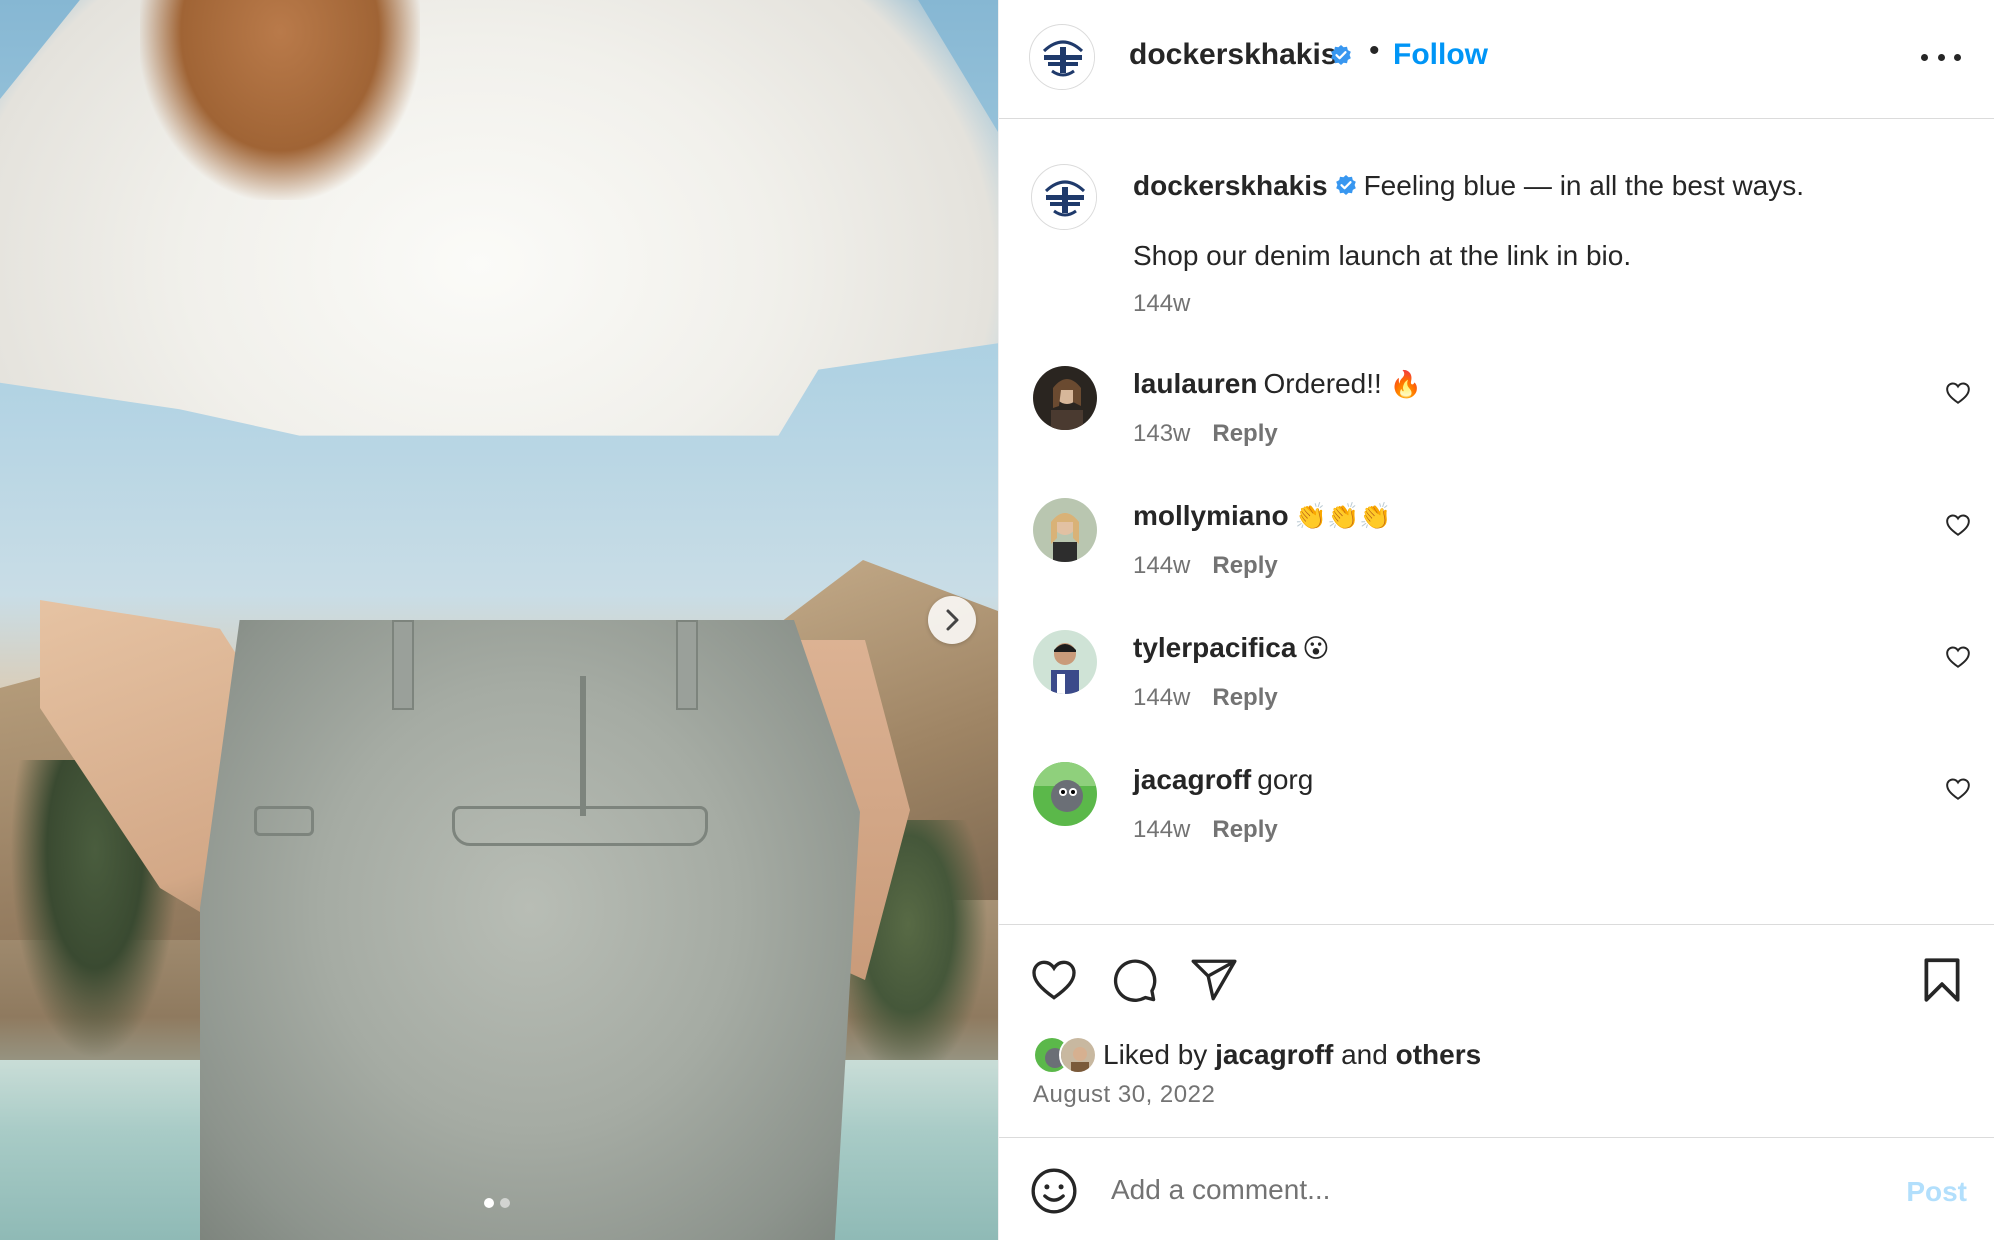  I want to click on carousel-dot-active, so click(489, 1203).